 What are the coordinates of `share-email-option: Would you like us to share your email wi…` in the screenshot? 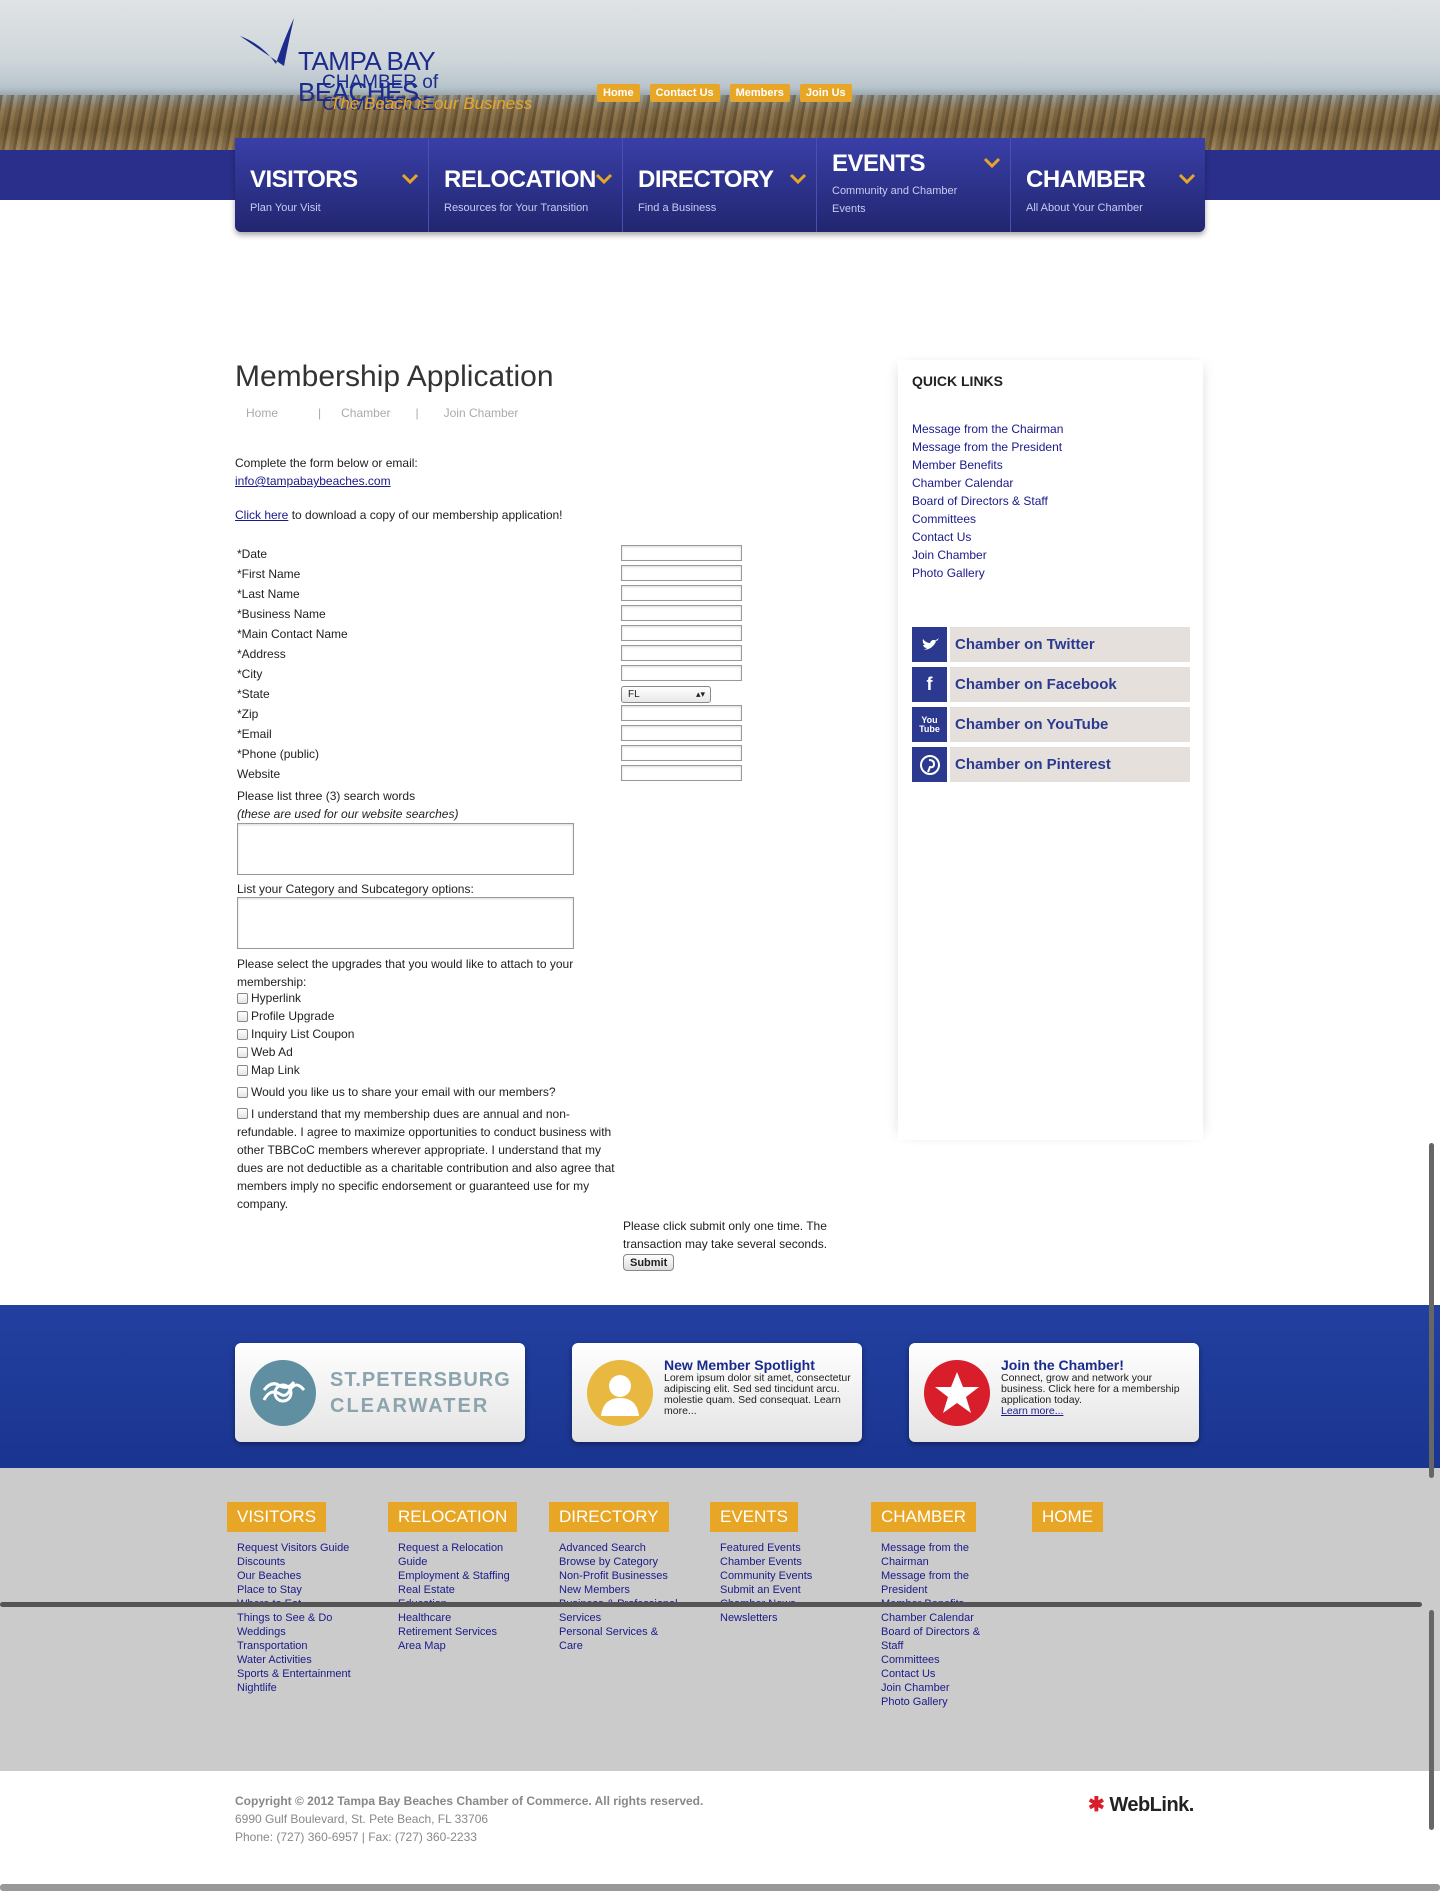 It's located at (396, 1092).